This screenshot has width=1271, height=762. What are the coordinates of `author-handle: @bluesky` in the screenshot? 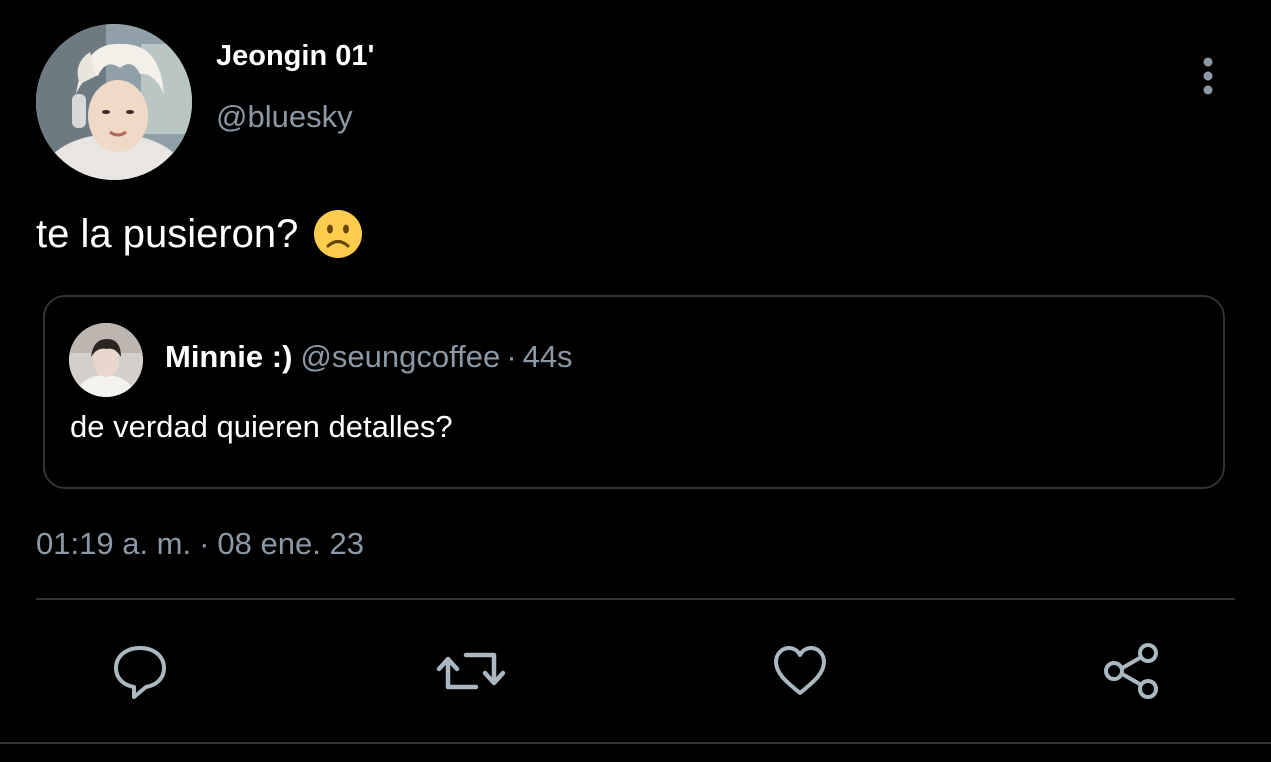 It's located at (284, 117).